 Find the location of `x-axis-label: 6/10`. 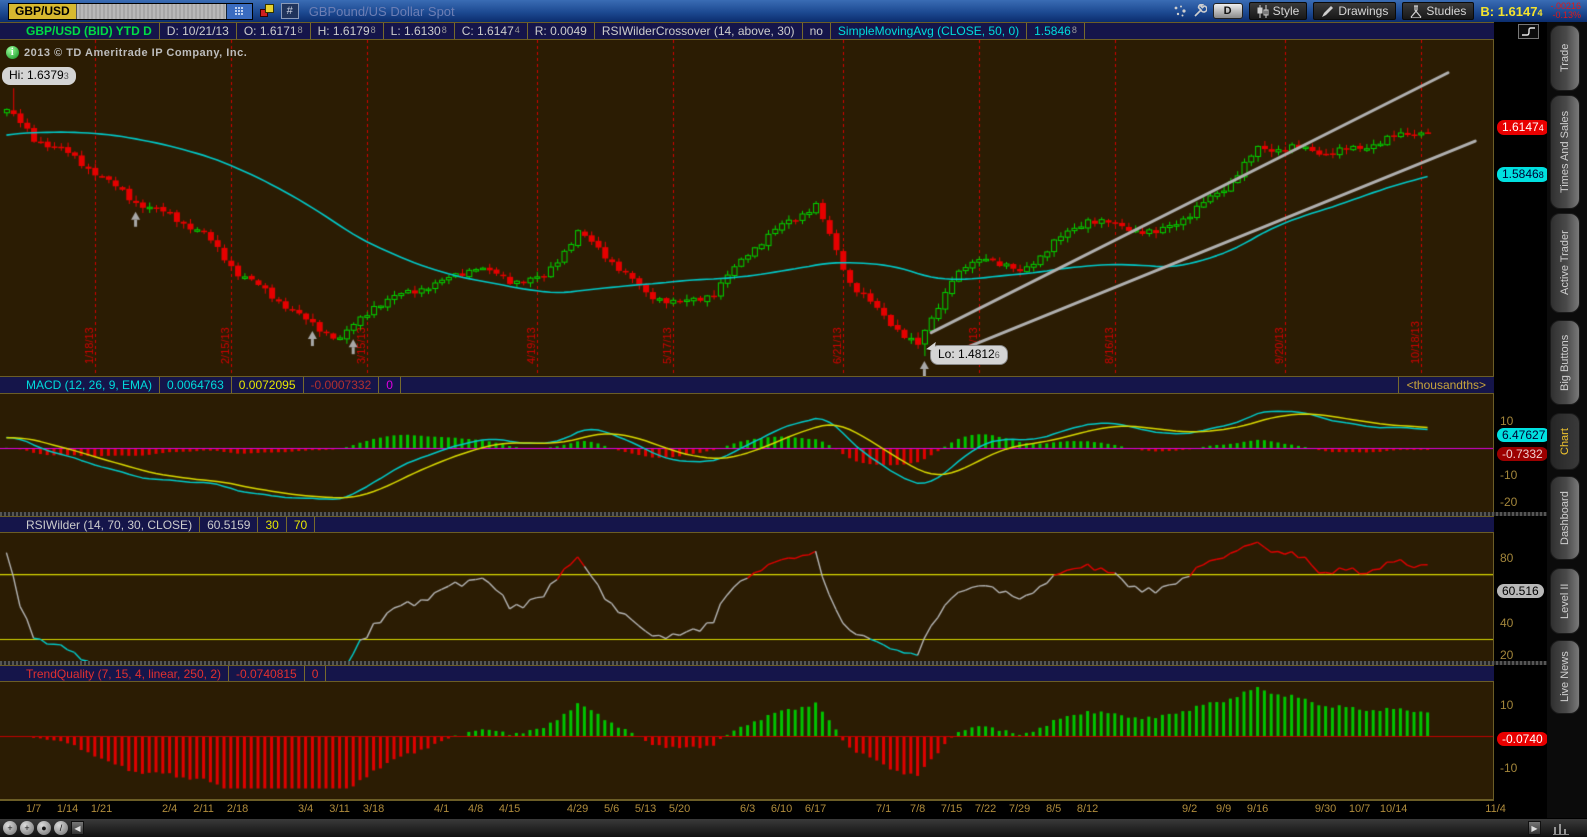

x-axis-label: 6/10 is located at coordinates (781, 809).